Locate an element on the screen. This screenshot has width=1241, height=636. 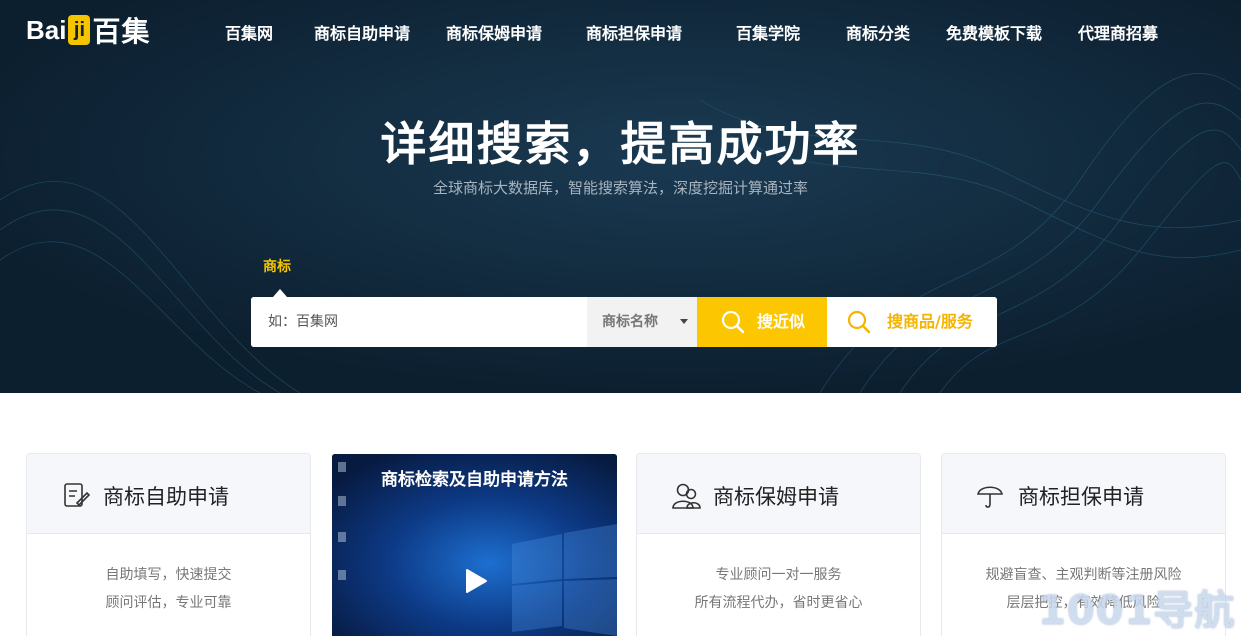
users-icon is located at coordinates (686, 496).